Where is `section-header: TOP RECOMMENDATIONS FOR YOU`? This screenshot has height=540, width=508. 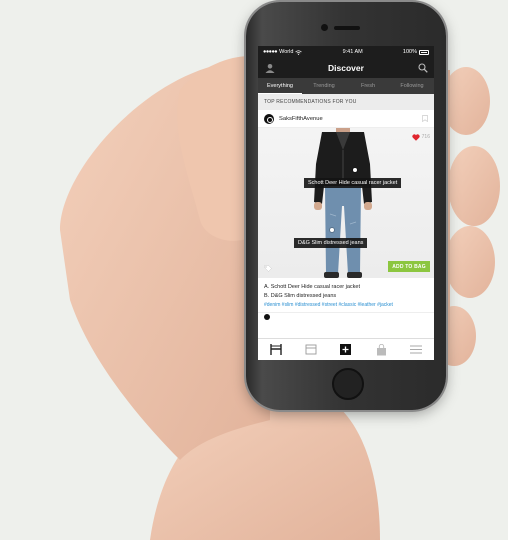
section-header: TOP RECOMMENDATIONS FOR YOU is located at coordinates (346, 102).